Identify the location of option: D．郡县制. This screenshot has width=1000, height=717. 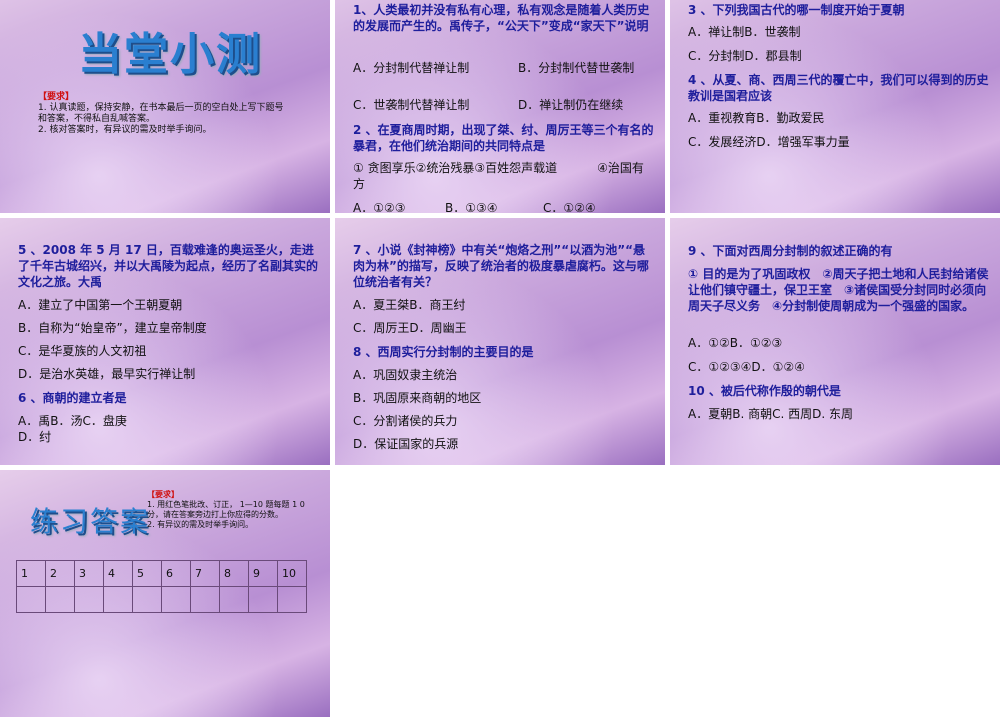
(773, 56).